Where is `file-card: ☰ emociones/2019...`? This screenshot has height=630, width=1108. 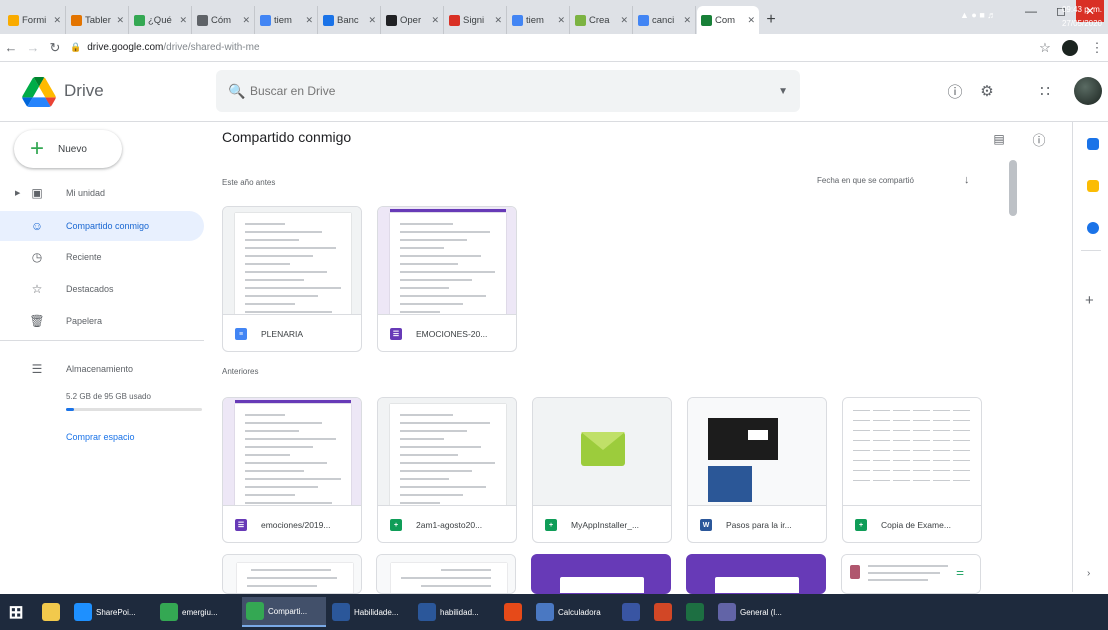
file-card: ☰ emociones/2019... is located at coordinates (292, 470).